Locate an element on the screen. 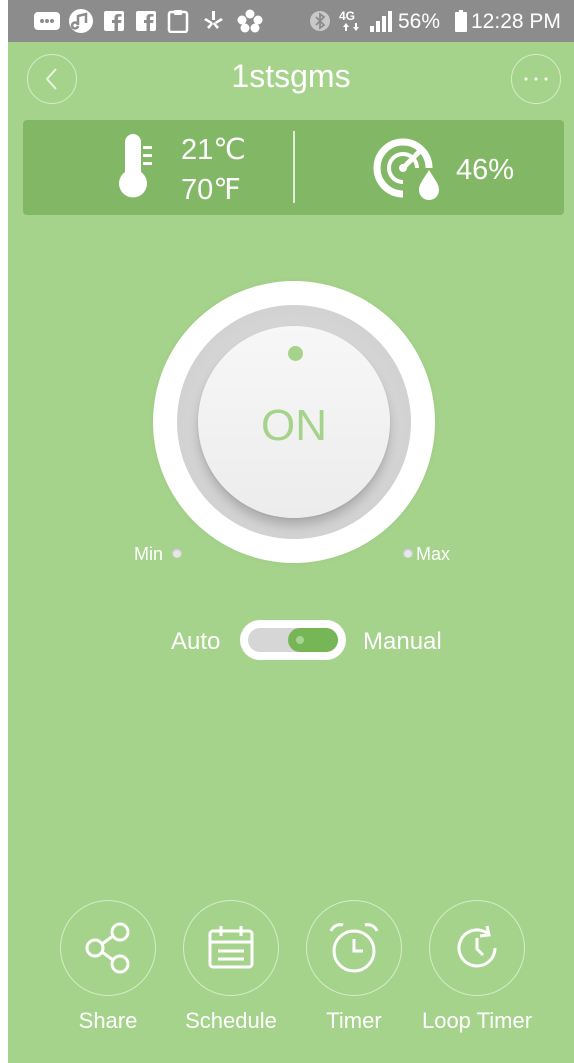 The image size is (574, 1063). power-state-label: ON is located at coordinates (294, 425).